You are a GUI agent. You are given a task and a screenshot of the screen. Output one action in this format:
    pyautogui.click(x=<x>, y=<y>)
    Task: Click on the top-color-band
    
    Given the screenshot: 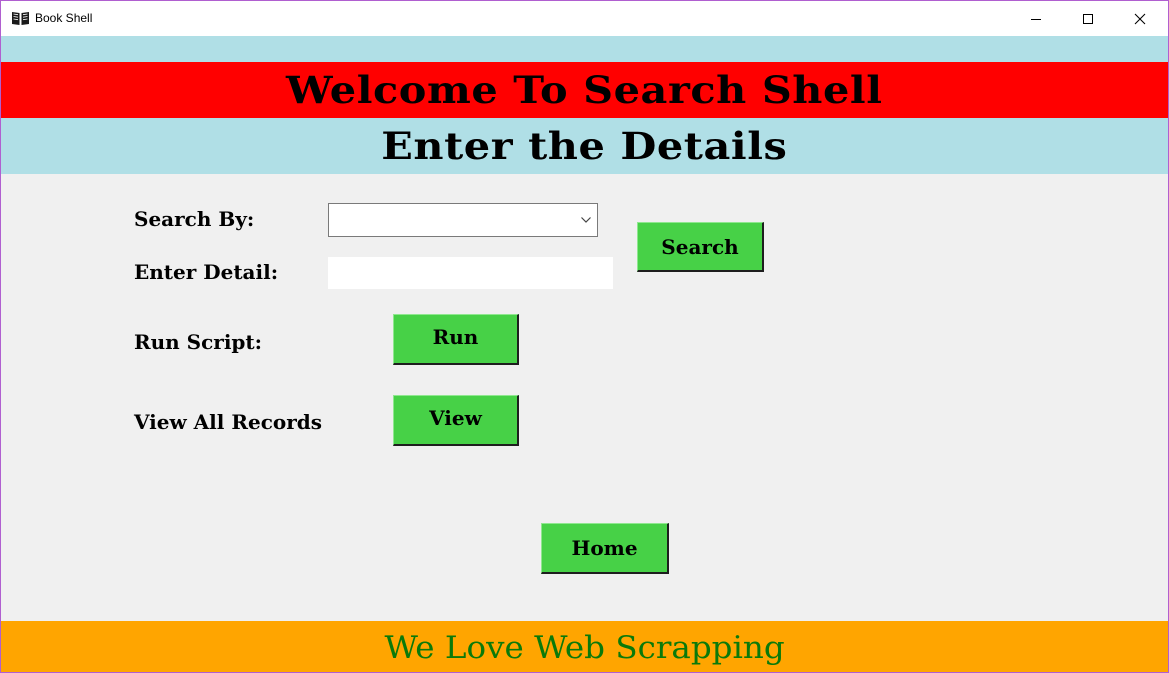 What is the action you would take?
    pyautogui.click(x=584, y=49)
    